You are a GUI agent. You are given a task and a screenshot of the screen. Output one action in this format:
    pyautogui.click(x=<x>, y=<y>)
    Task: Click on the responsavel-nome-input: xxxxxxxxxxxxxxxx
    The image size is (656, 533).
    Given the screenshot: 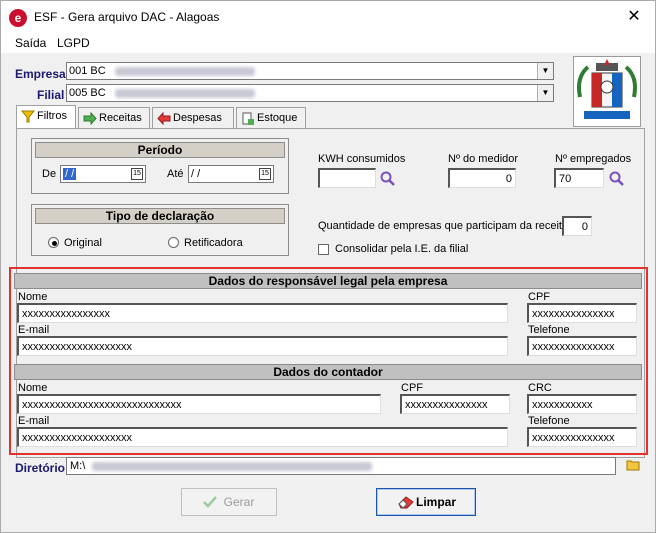 What is the action you would take?
    pyautogui.click(x=262, y=313)
    